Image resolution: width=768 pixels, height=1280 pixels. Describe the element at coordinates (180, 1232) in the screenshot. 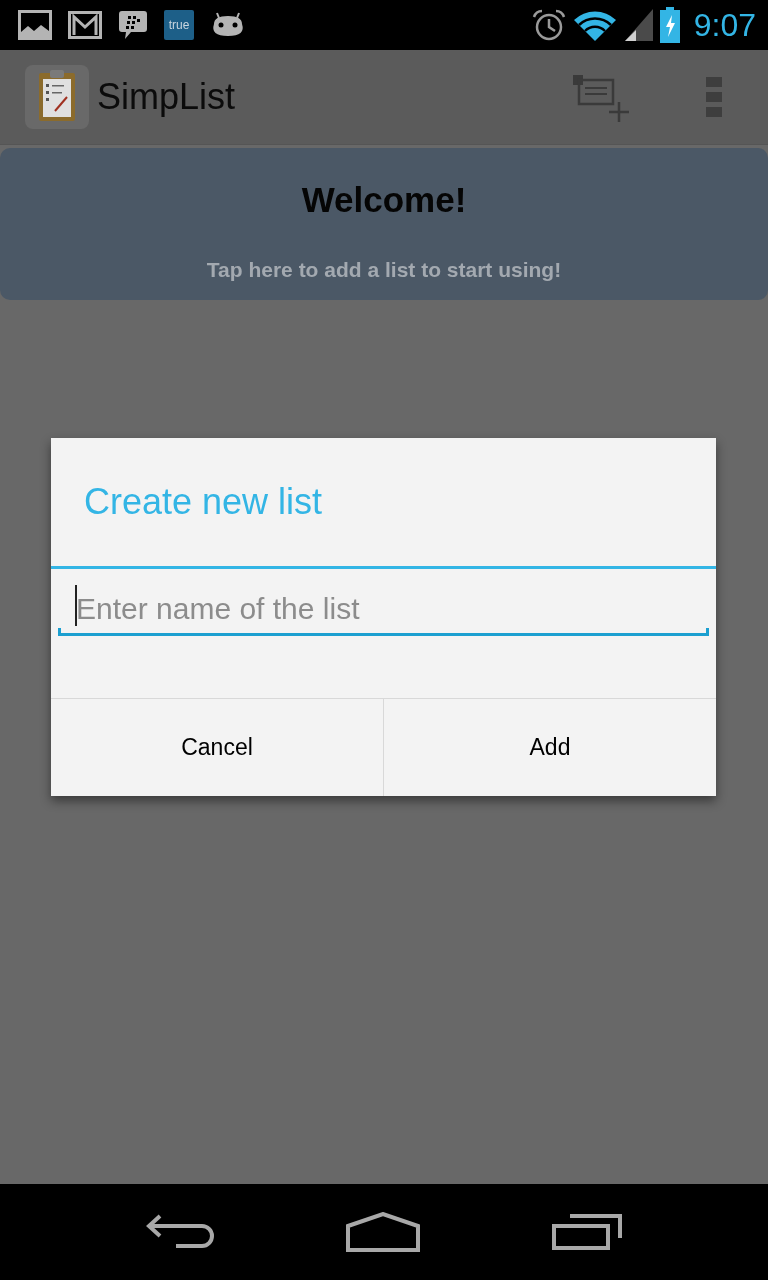

I see `back-icon` at that location.